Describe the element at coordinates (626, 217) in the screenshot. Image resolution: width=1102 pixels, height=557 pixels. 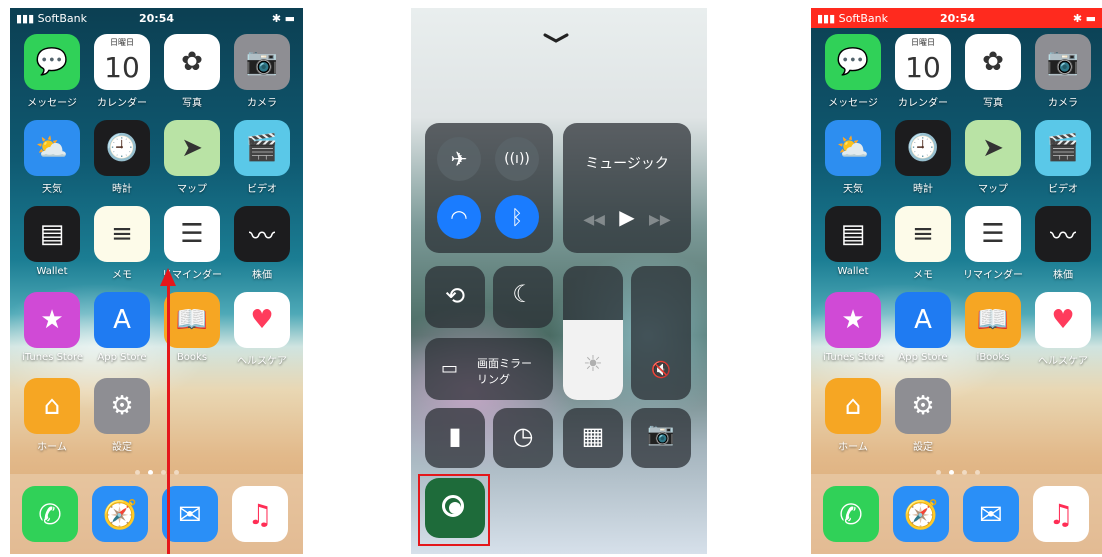
I see `play-icon: ▶` at that location.